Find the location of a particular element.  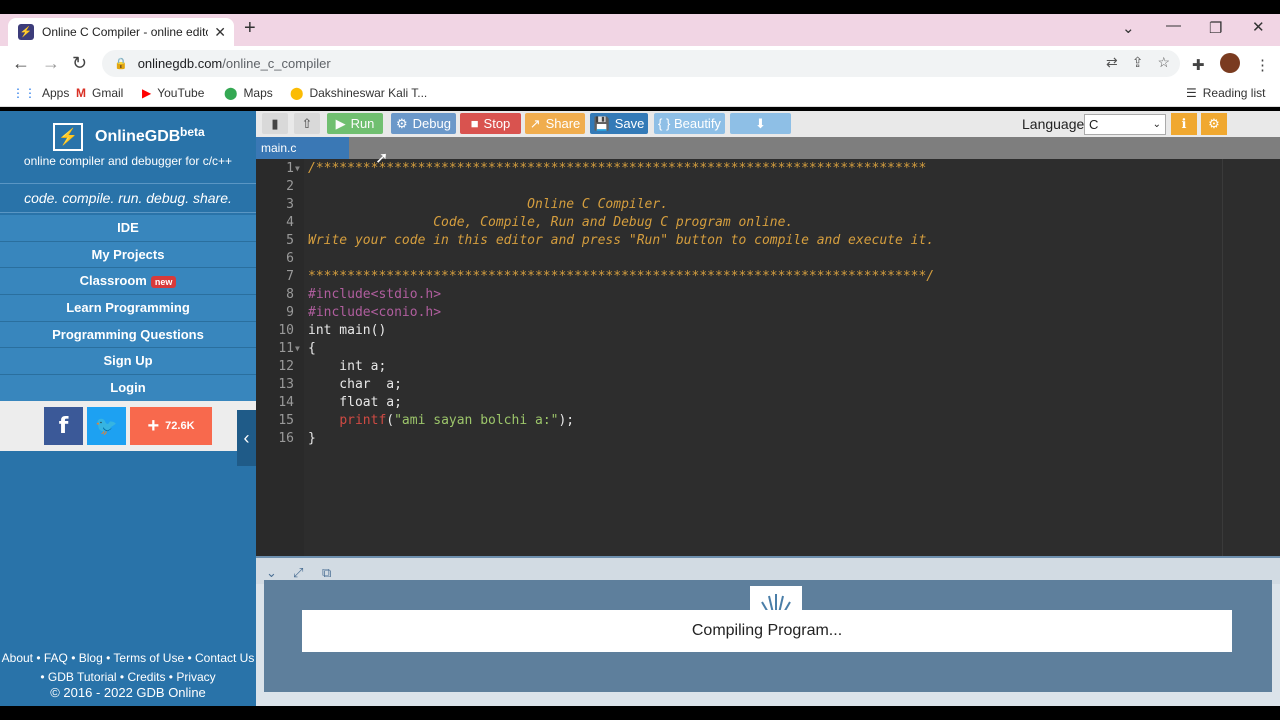

url-domain: onlinegdb.com is located at coordinates (180, 63).